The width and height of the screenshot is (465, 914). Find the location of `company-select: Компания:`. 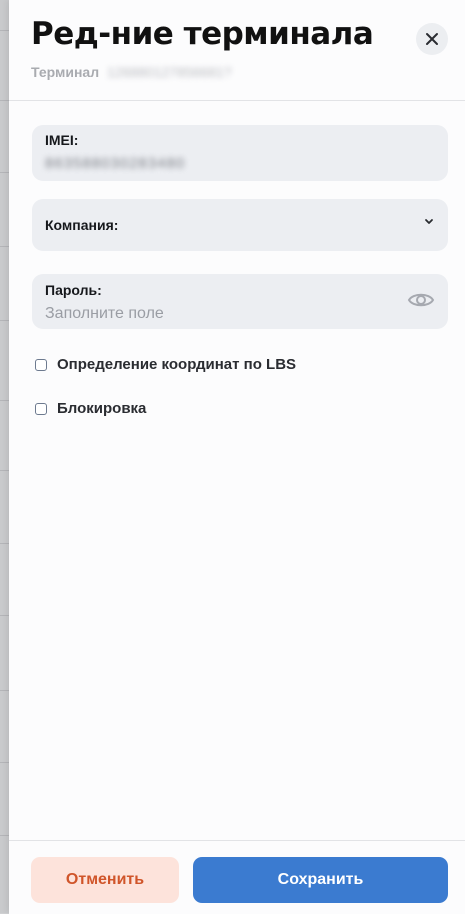

company-select: Компания: is located at coordinates (240, 225).